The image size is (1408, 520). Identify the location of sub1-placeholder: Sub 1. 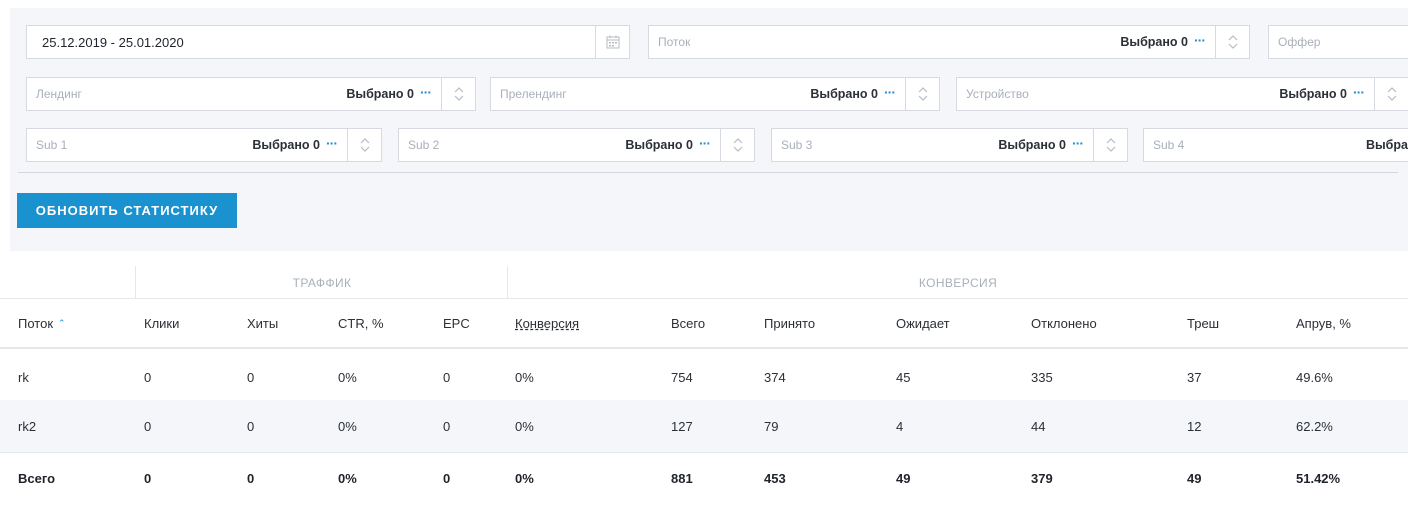
(52, 145).